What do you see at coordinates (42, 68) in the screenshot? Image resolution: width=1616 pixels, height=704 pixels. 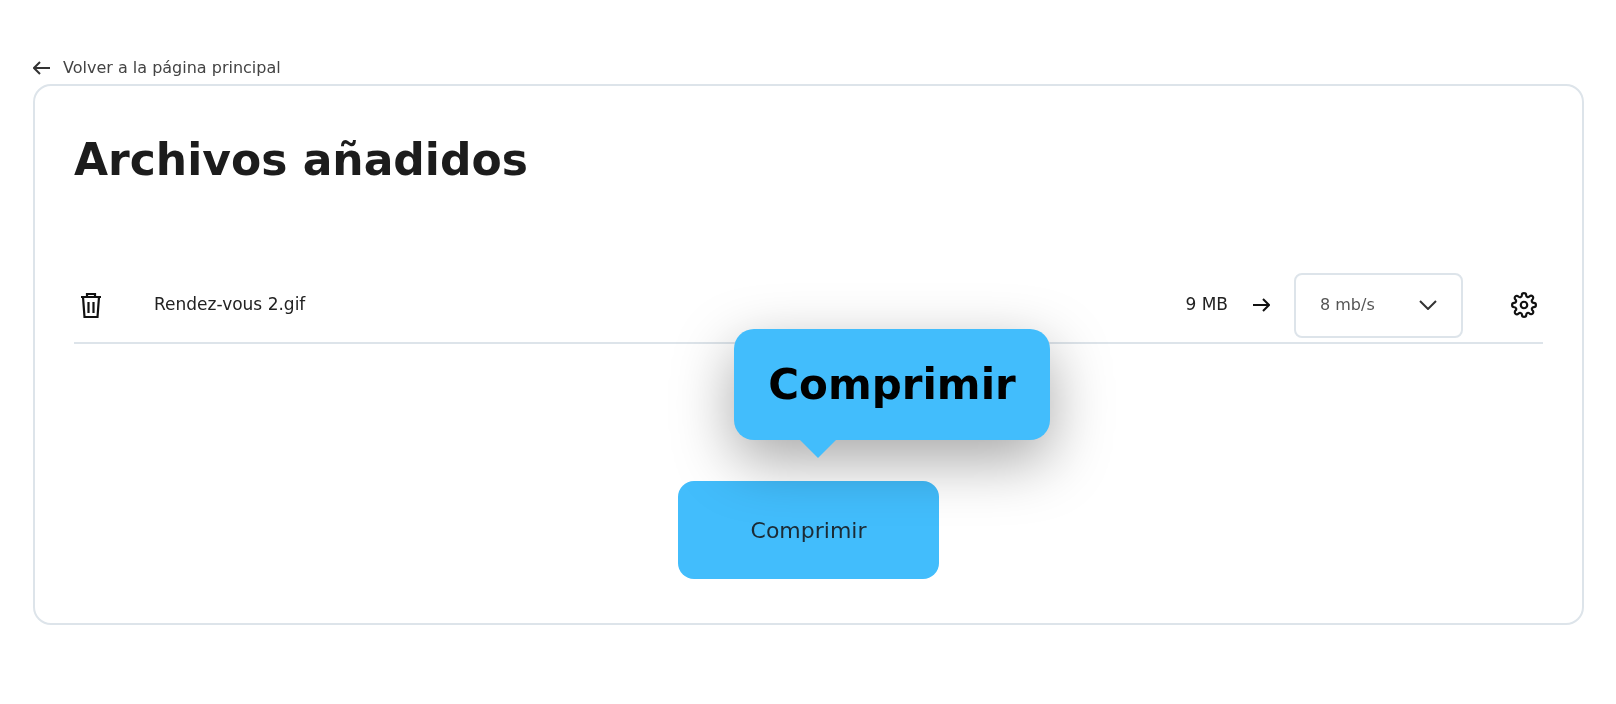 I see `back-arrow-icon` at bounding box center [42, 68].